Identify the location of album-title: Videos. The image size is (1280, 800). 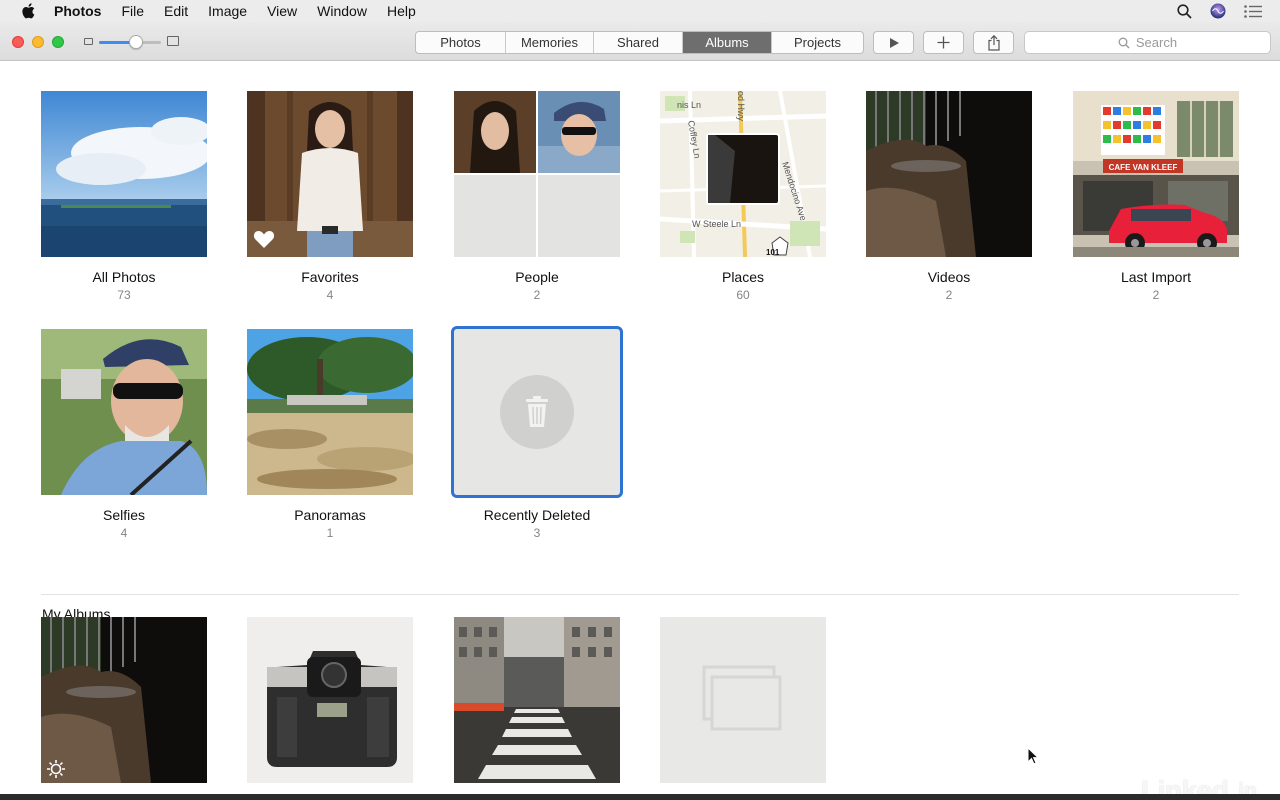
(949, 277).